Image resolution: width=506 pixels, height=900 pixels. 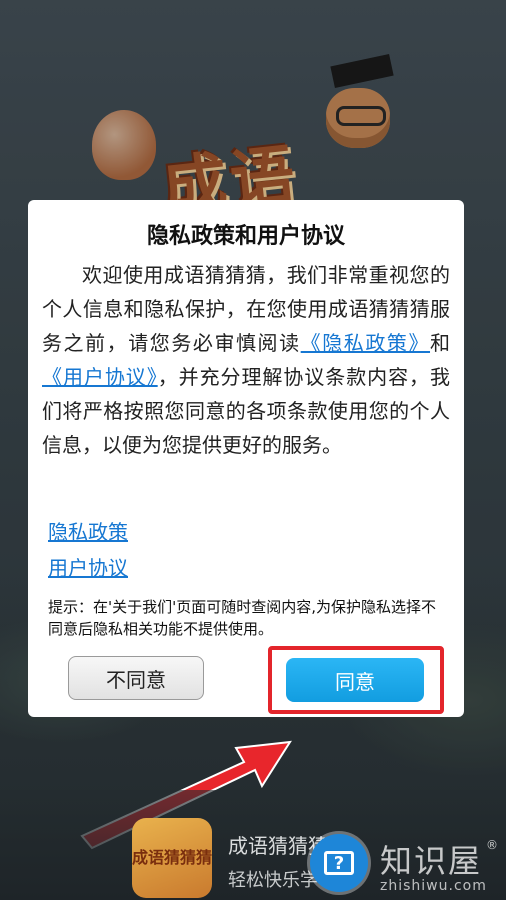 What do you see at coordinates (433, 886) in the screenshot?
I see `watermark-url: zhishiwu.com` at bounding box center [433, 886].